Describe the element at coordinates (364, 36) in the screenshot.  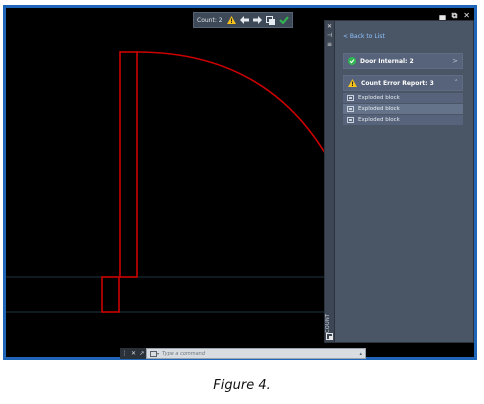
I see `back-to-list-link: < Back to List` at that location.